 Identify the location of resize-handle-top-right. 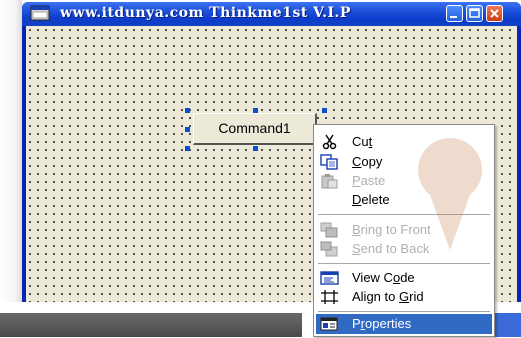
(324, 110).